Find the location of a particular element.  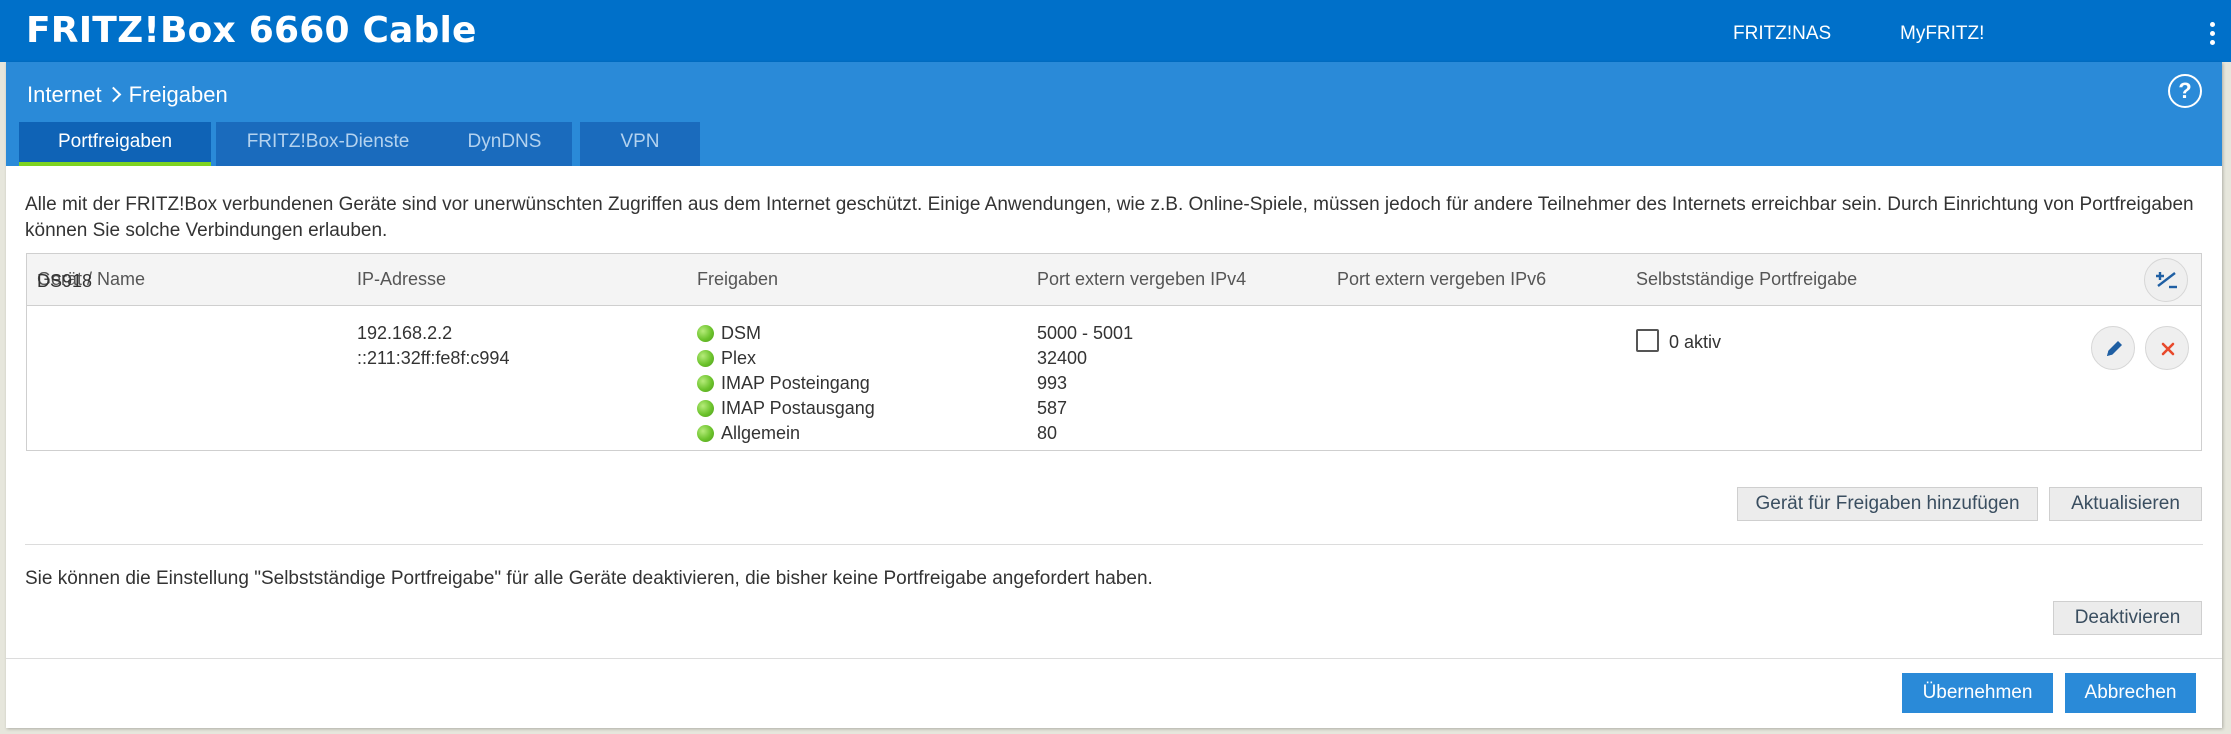

breadcrumb: Internet Freigaben is located at coordinates (127, 95).